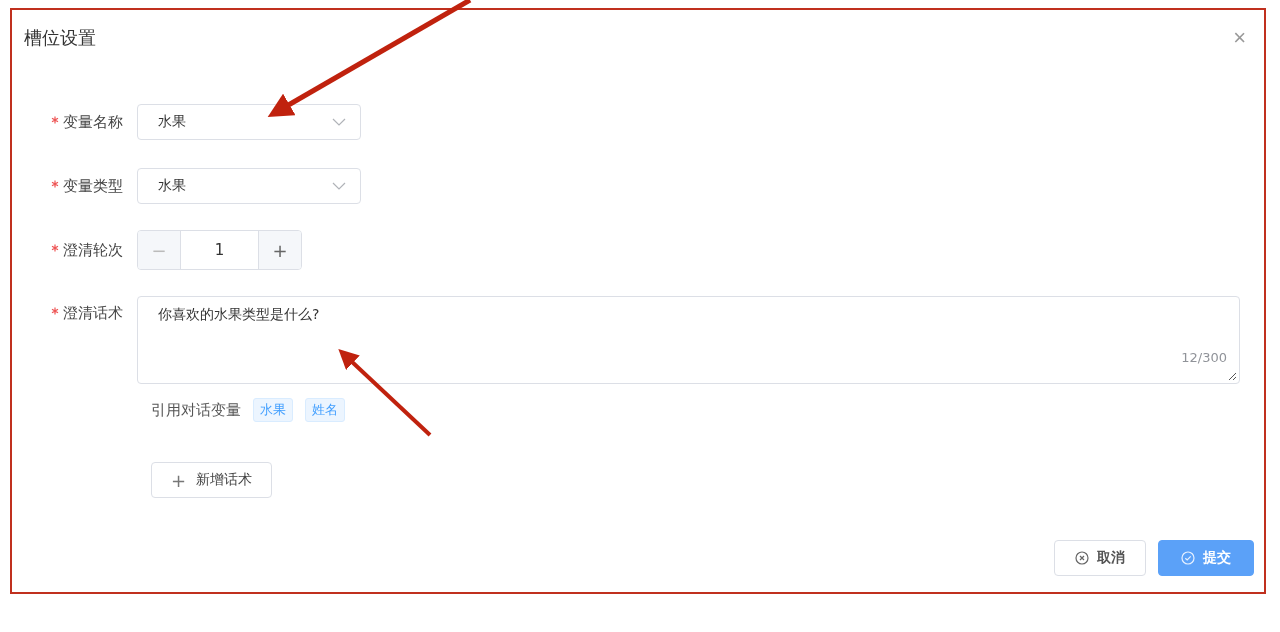 This screenshot has height=632, width=1280. What do you see at coordinates (1204, 357) in the screenshot?
I see `character-count: 12/300` at bounding box center [1204, 357].